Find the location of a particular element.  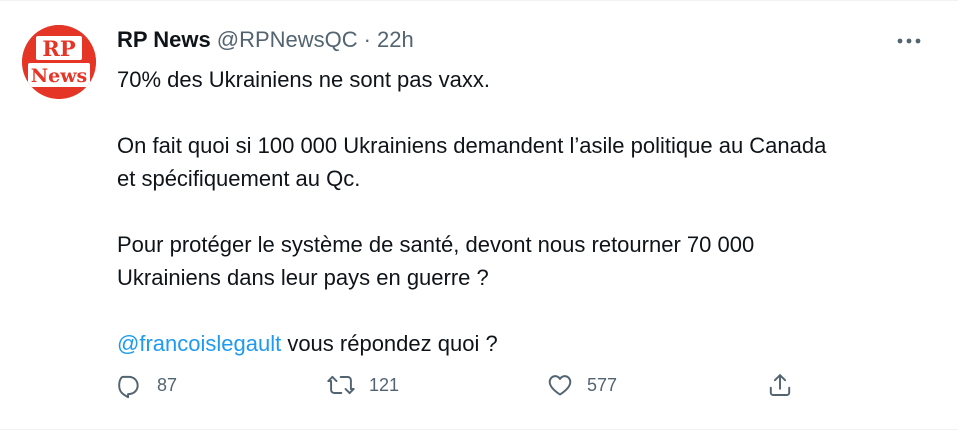

retweet-count: 121 is located at coordinates (384, 384).